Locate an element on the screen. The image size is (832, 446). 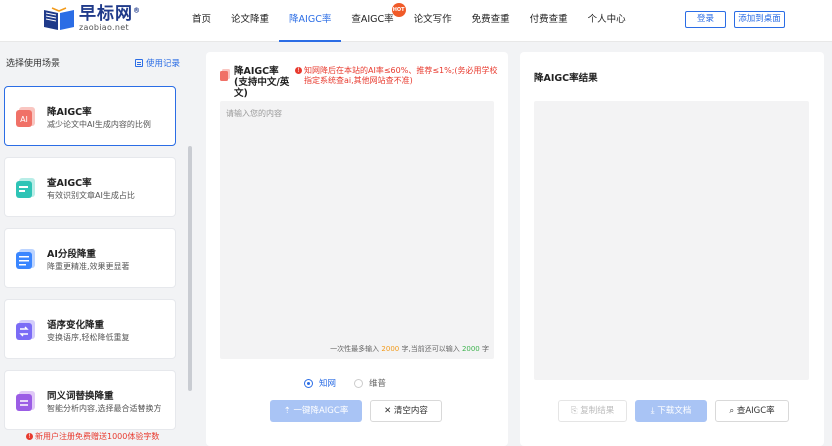
nav-check-aigc: 查AIGC率 HOT is located at coordinates (373, 21).